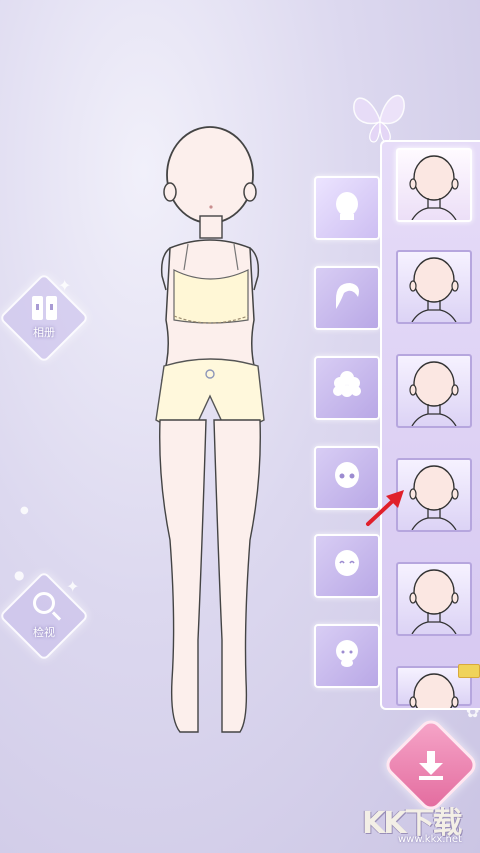  What do you see at coordinates (430, 839) in the screenshot?
I see `watermark-url: www.kkx.net` at bounding box center [430, 839].